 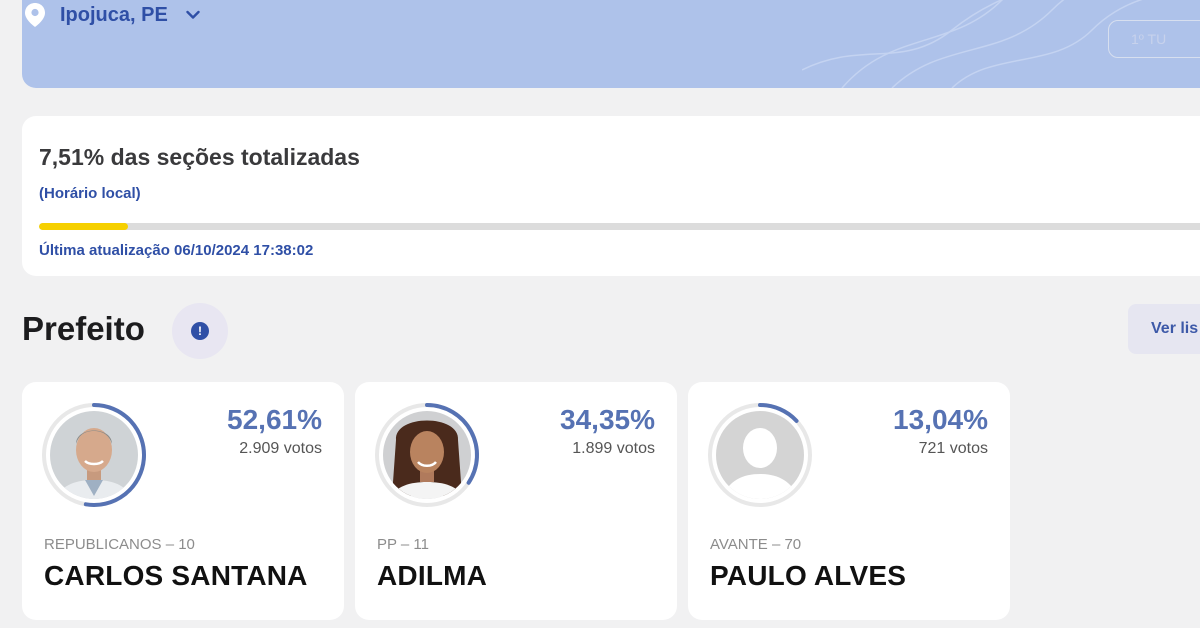 I want to click on vote-count: 2.909 votos, so click(x=280, y=448).